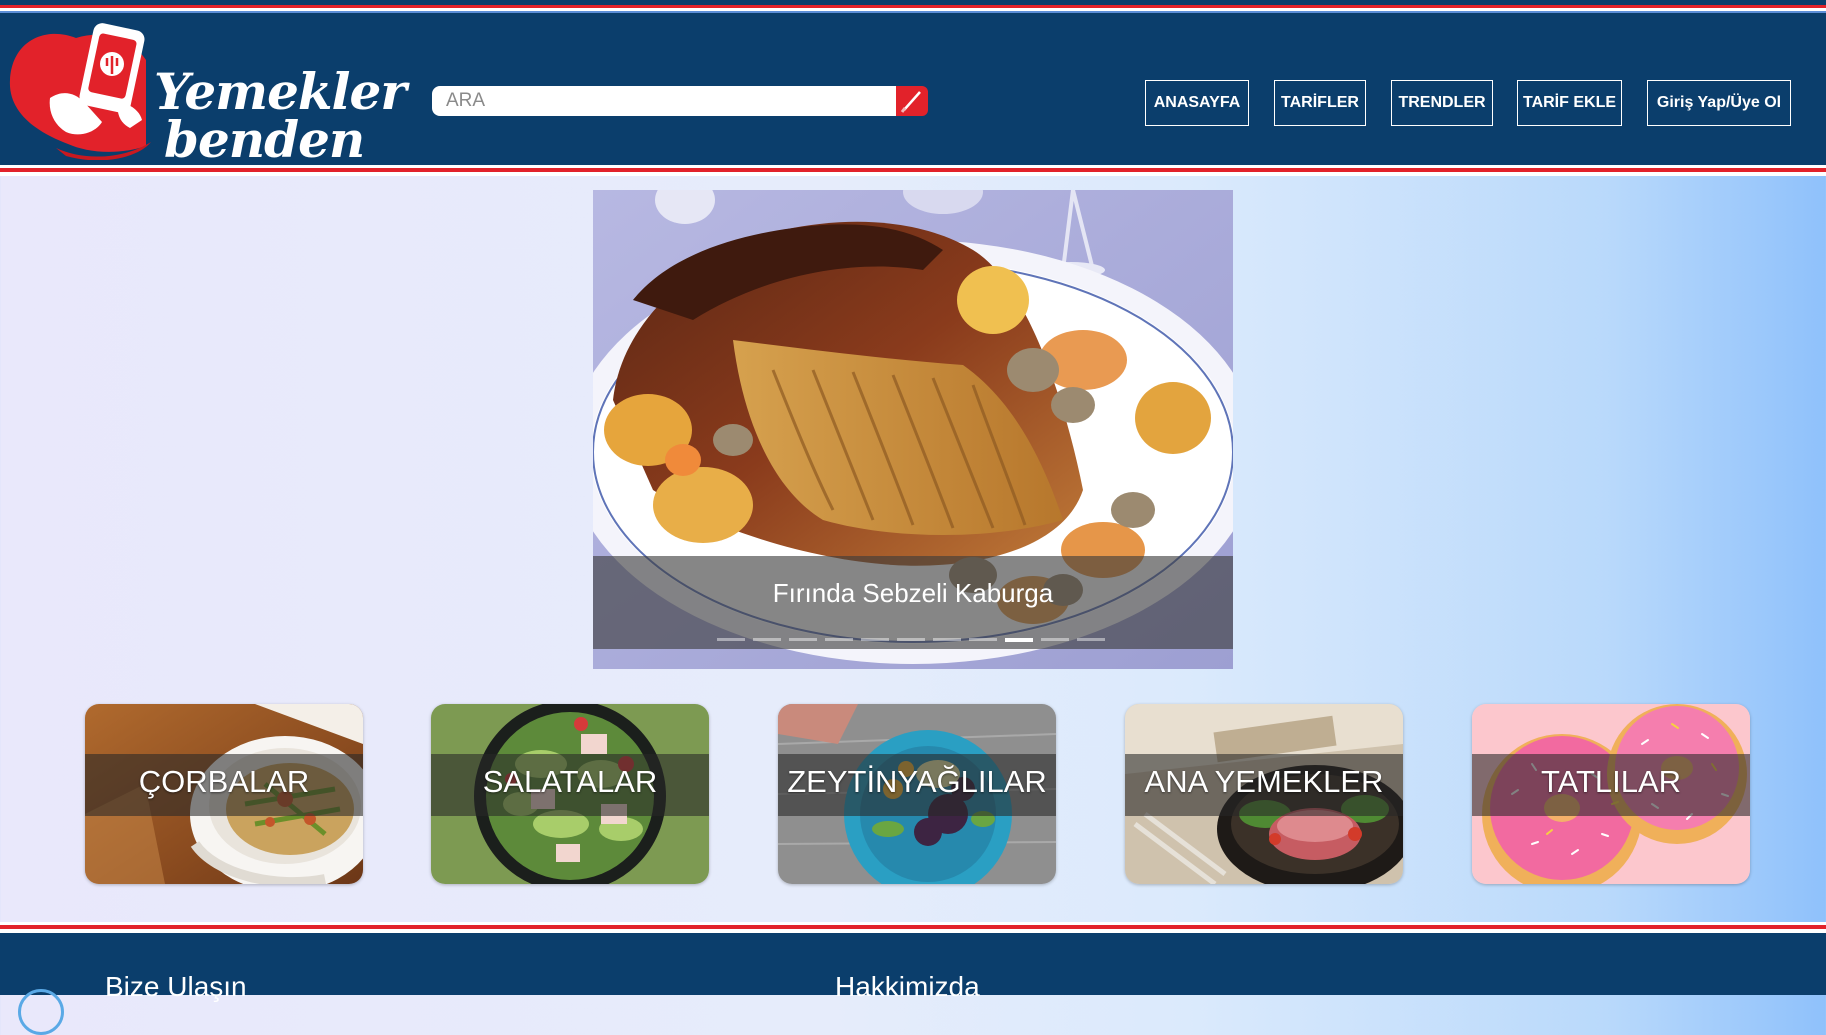 The width and height of the screenshot is (1826, 1035). Describe the element at coordinates (1569, 103) in the screenshot. I see `nav-tarif-ekle-button: TARİF EKLE` at that location.